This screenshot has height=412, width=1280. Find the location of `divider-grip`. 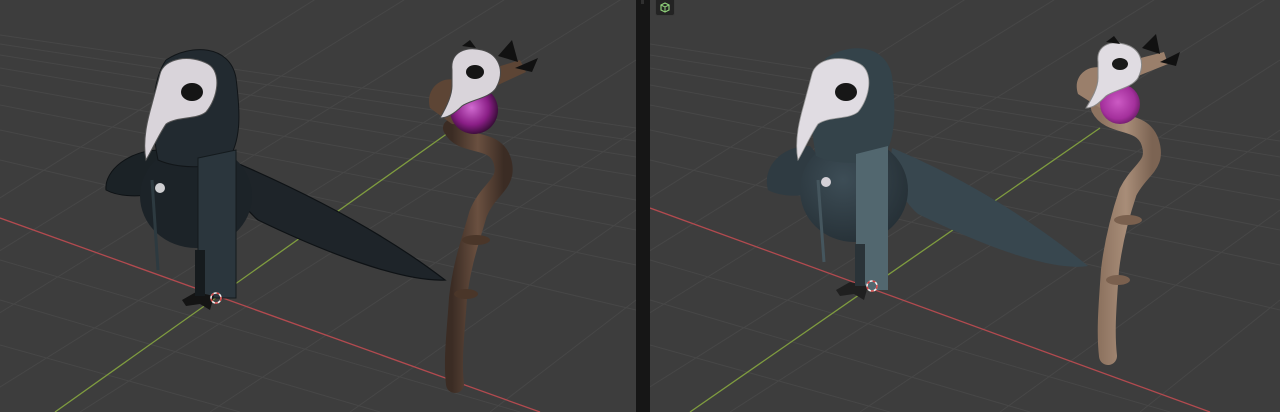

divider-grip is located at coordinates (642, 2).